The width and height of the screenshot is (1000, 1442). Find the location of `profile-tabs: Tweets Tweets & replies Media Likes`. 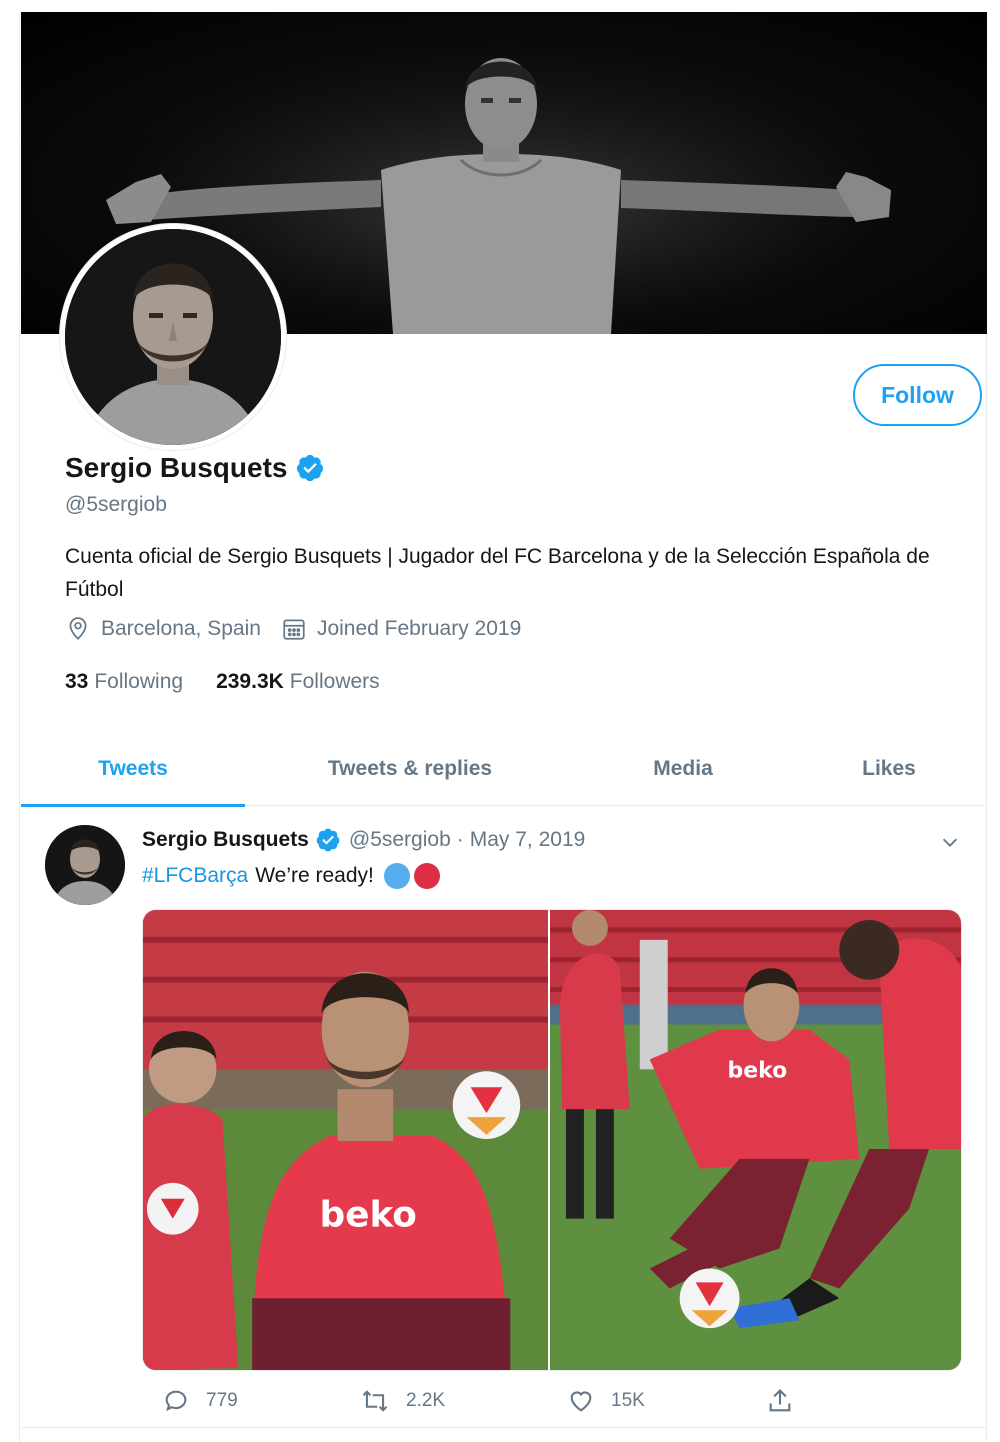

profile-tabs: Tweets Tweets & replies Media Likes is located at coordinates (504, 769).